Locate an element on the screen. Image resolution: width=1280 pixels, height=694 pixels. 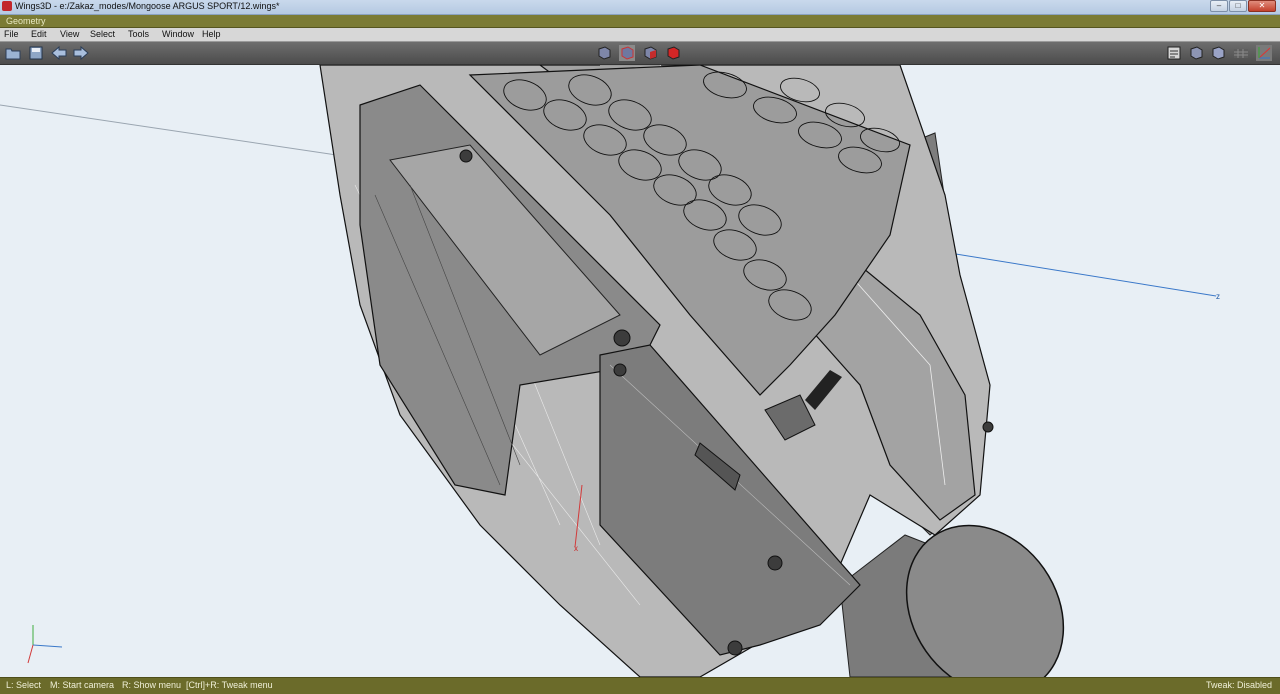
menu-select: Select is located at coordinates (102, 34).